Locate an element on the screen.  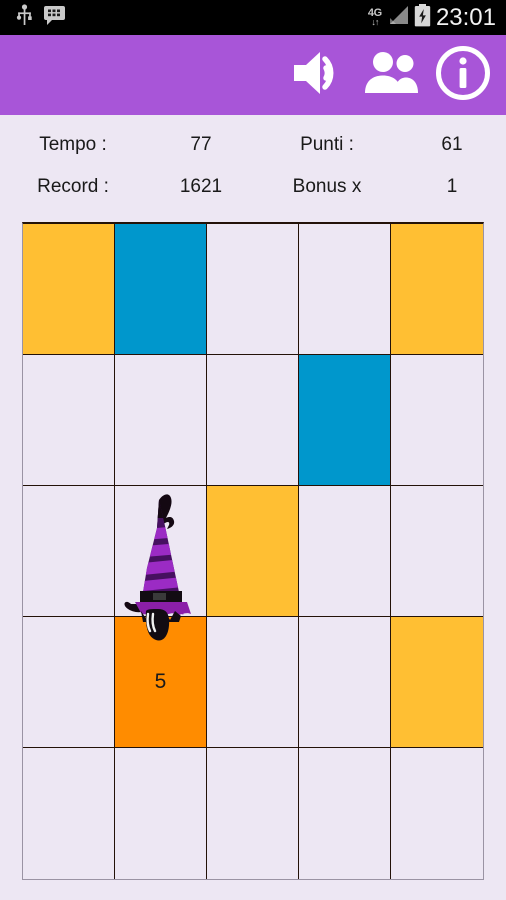
info-circle-icon is located at coordinates (463, 75).